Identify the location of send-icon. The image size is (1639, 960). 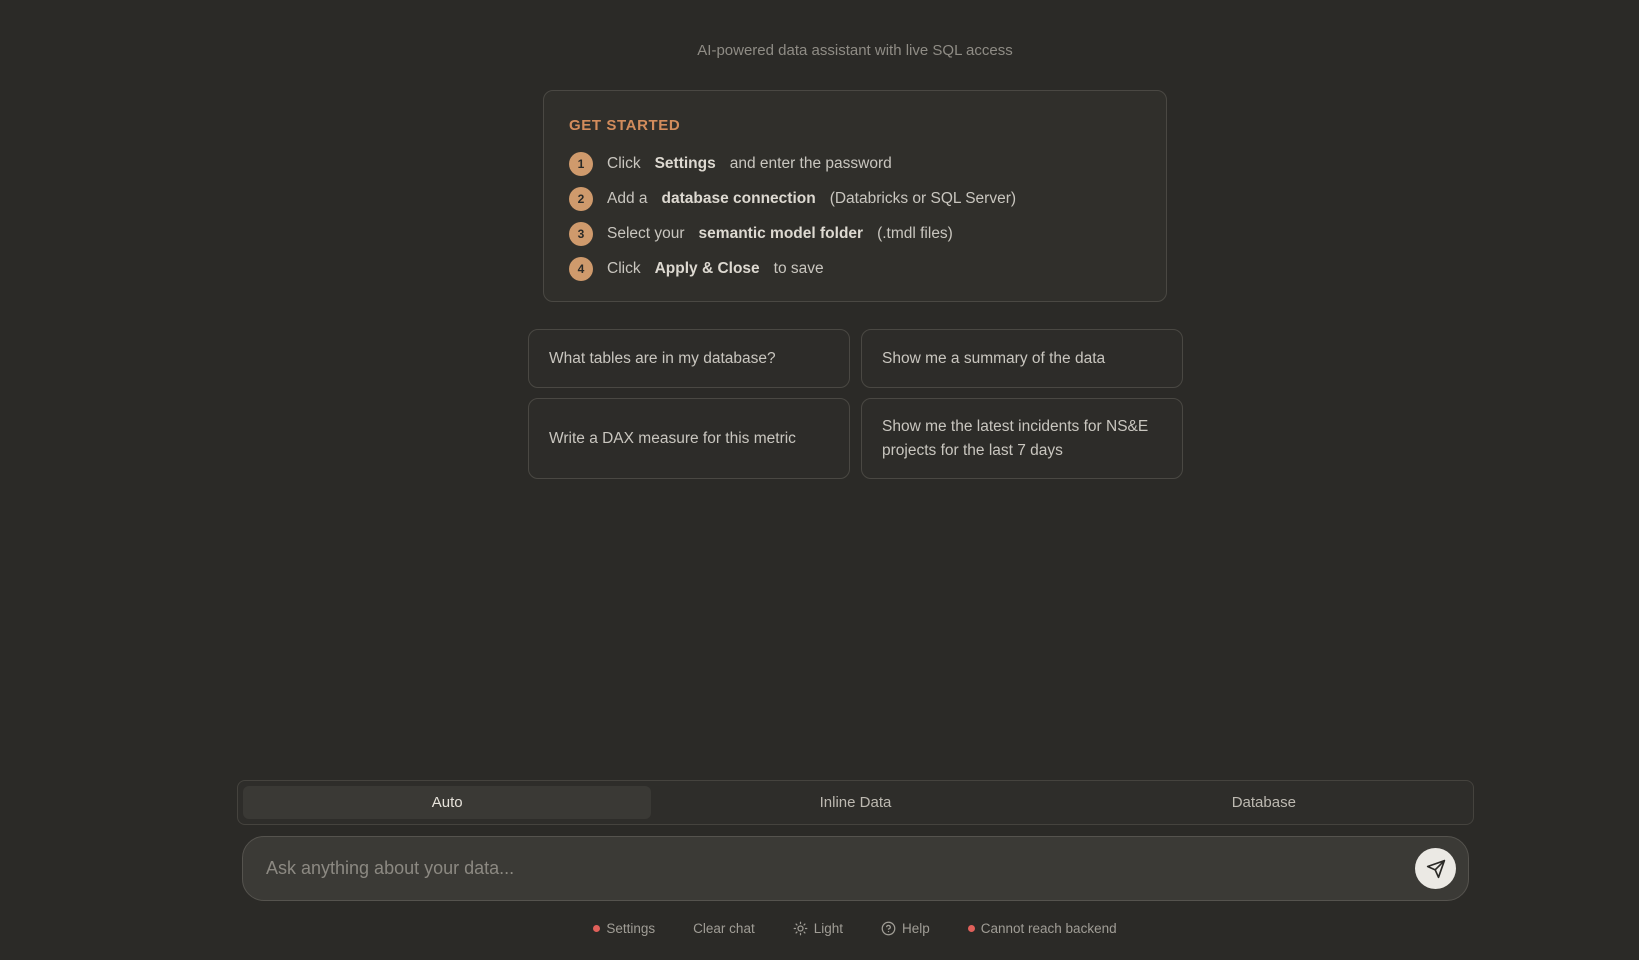
(1435, 868).